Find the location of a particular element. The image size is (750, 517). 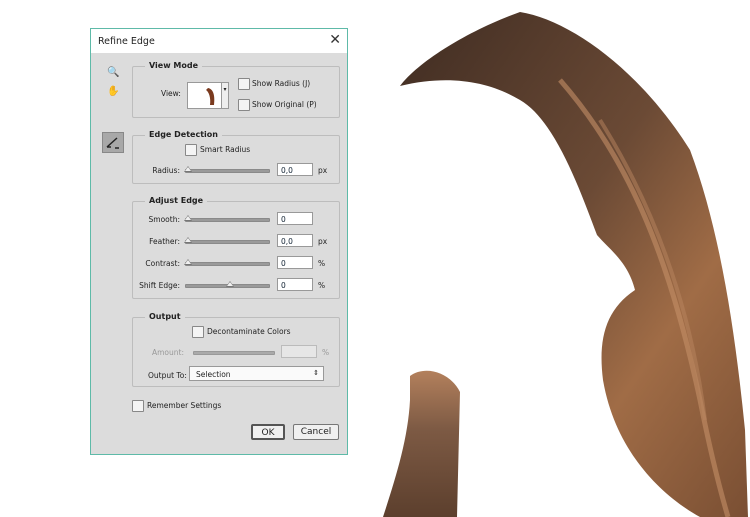

adjust-edge-row: Shift Edge: 0 % is located at coordinates (236, 286).